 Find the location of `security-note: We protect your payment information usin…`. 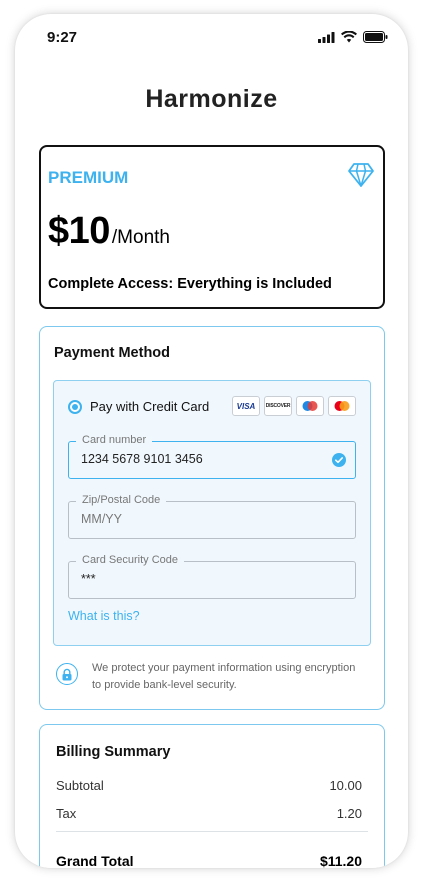

security-note: We protect your payment information usin… is located at coordinates (224, 676).